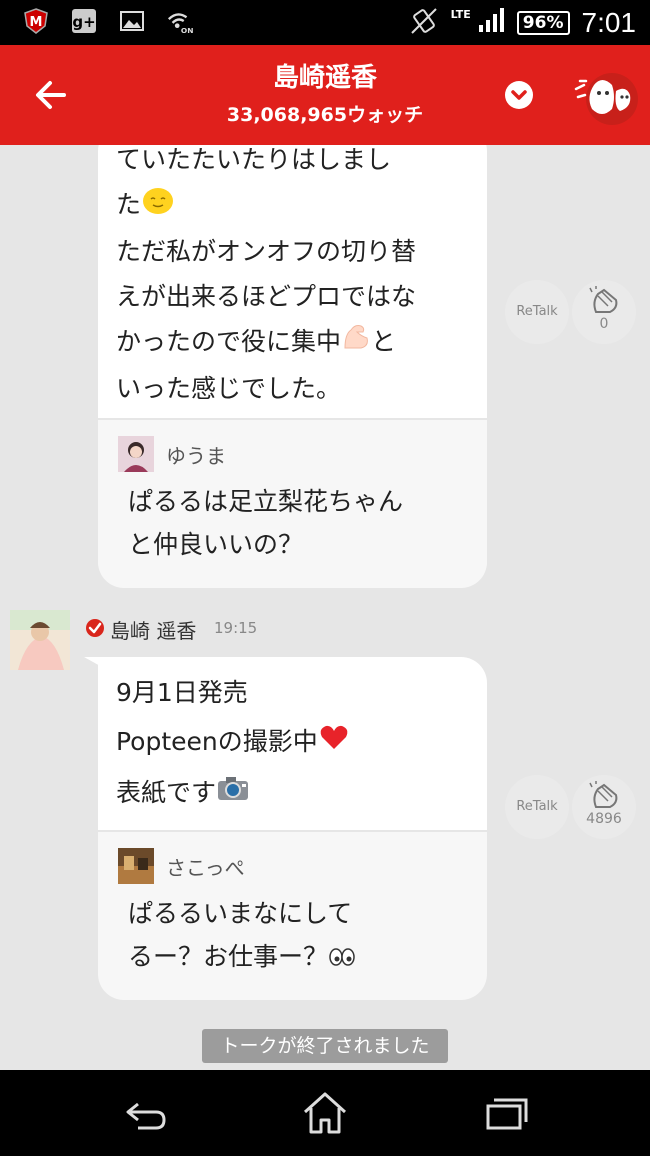  What do you see at coordinates (240, 913) in the screenshot?
I see `reply-line: ぱるるいまなにして` at bounding box center [240, 913].